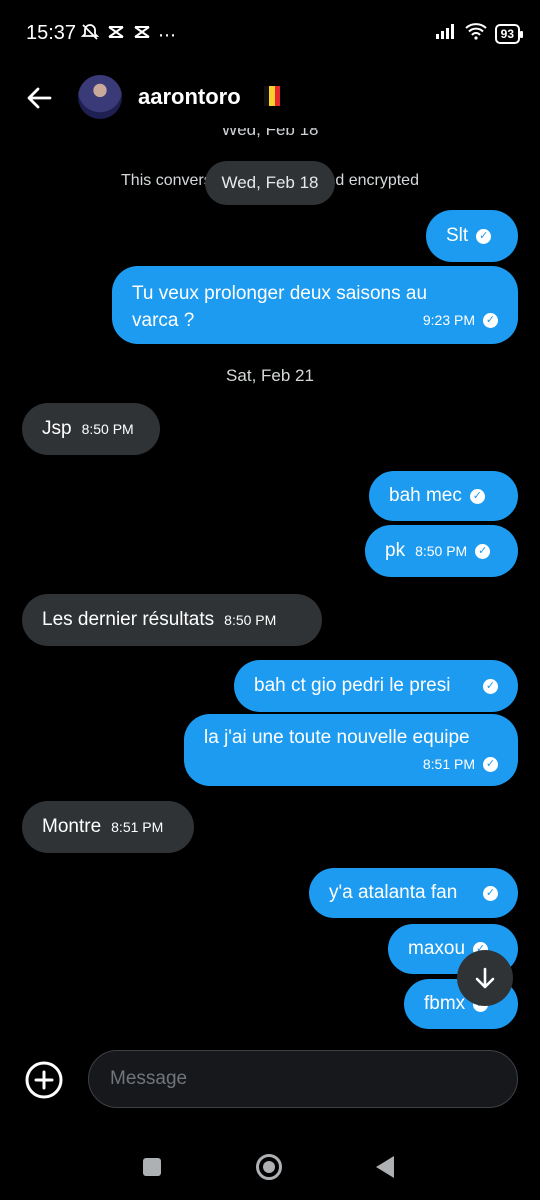 This screenshot has width=540, height=1200. I want to click on add-media-button, so click(44, 1080).